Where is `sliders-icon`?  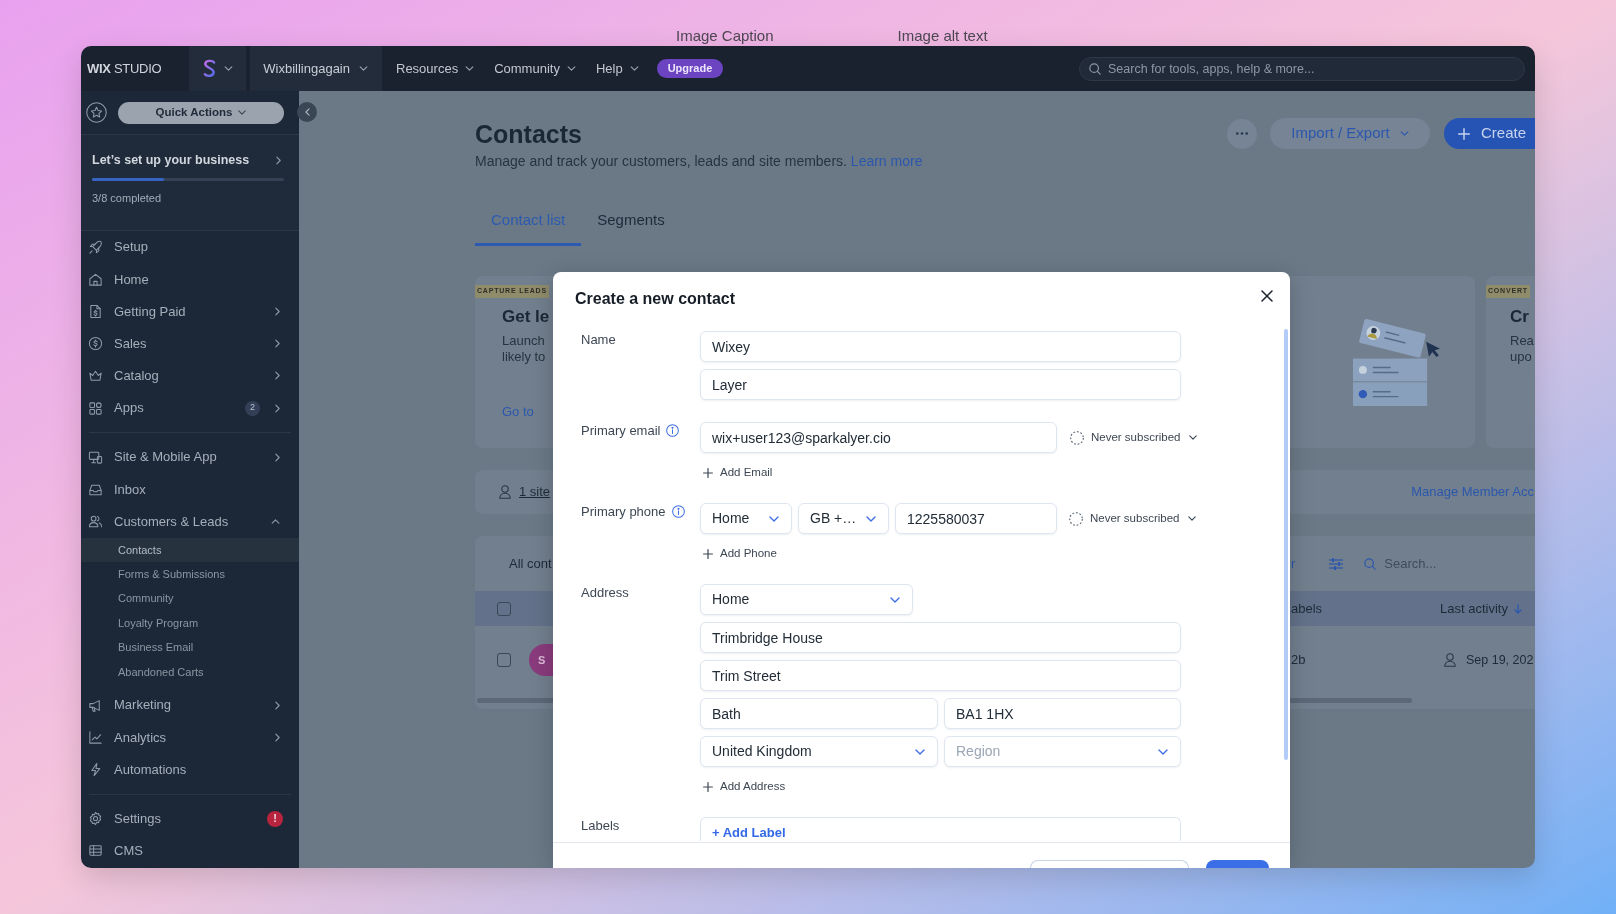
sliders-icon is located at coordinates (1336, 563).